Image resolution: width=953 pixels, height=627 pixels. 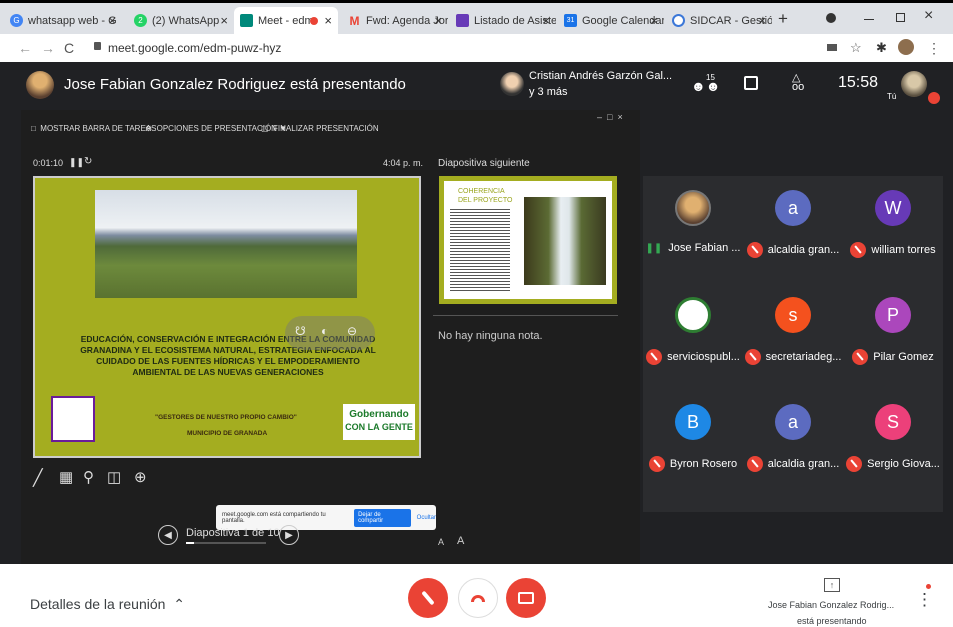 I want to click on next-slide-title-line: COHERENCIA, so click(x=481, y=191).